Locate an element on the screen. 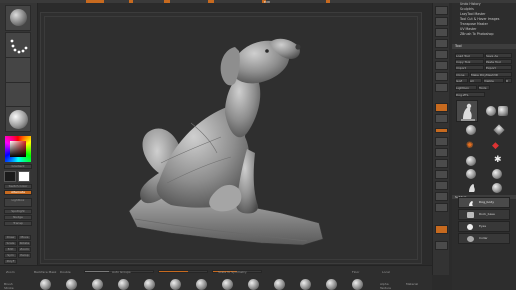 The image size is (516, 290). backface-mask-label: Backface Mask is located at coordinates (45, 272).